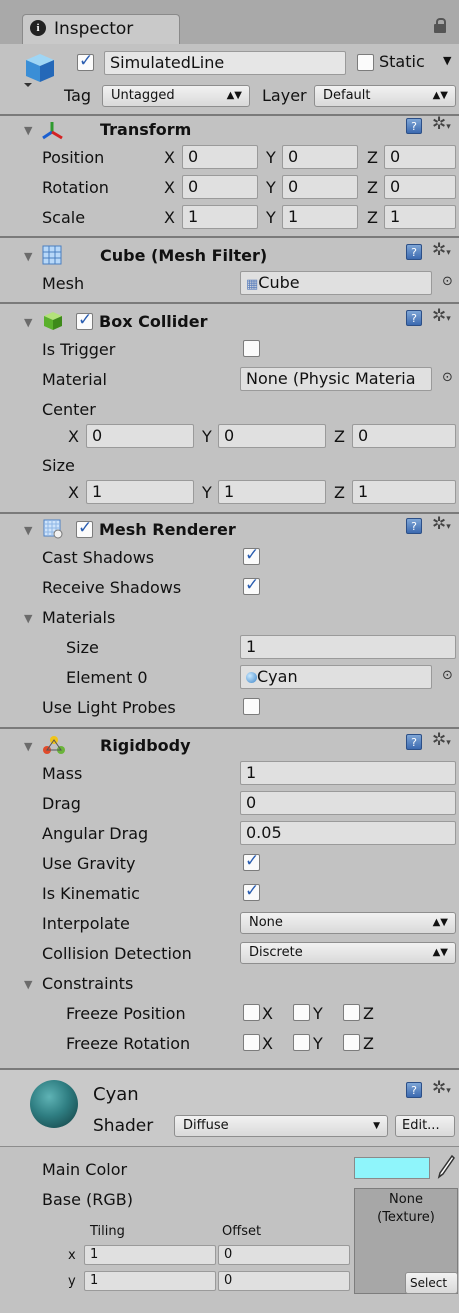 The width and height of the screenshot is (459, 1313). Describe the element at coordinates (420, 187) in the screenshot. I see `rotation-z-field: 0` at that location.